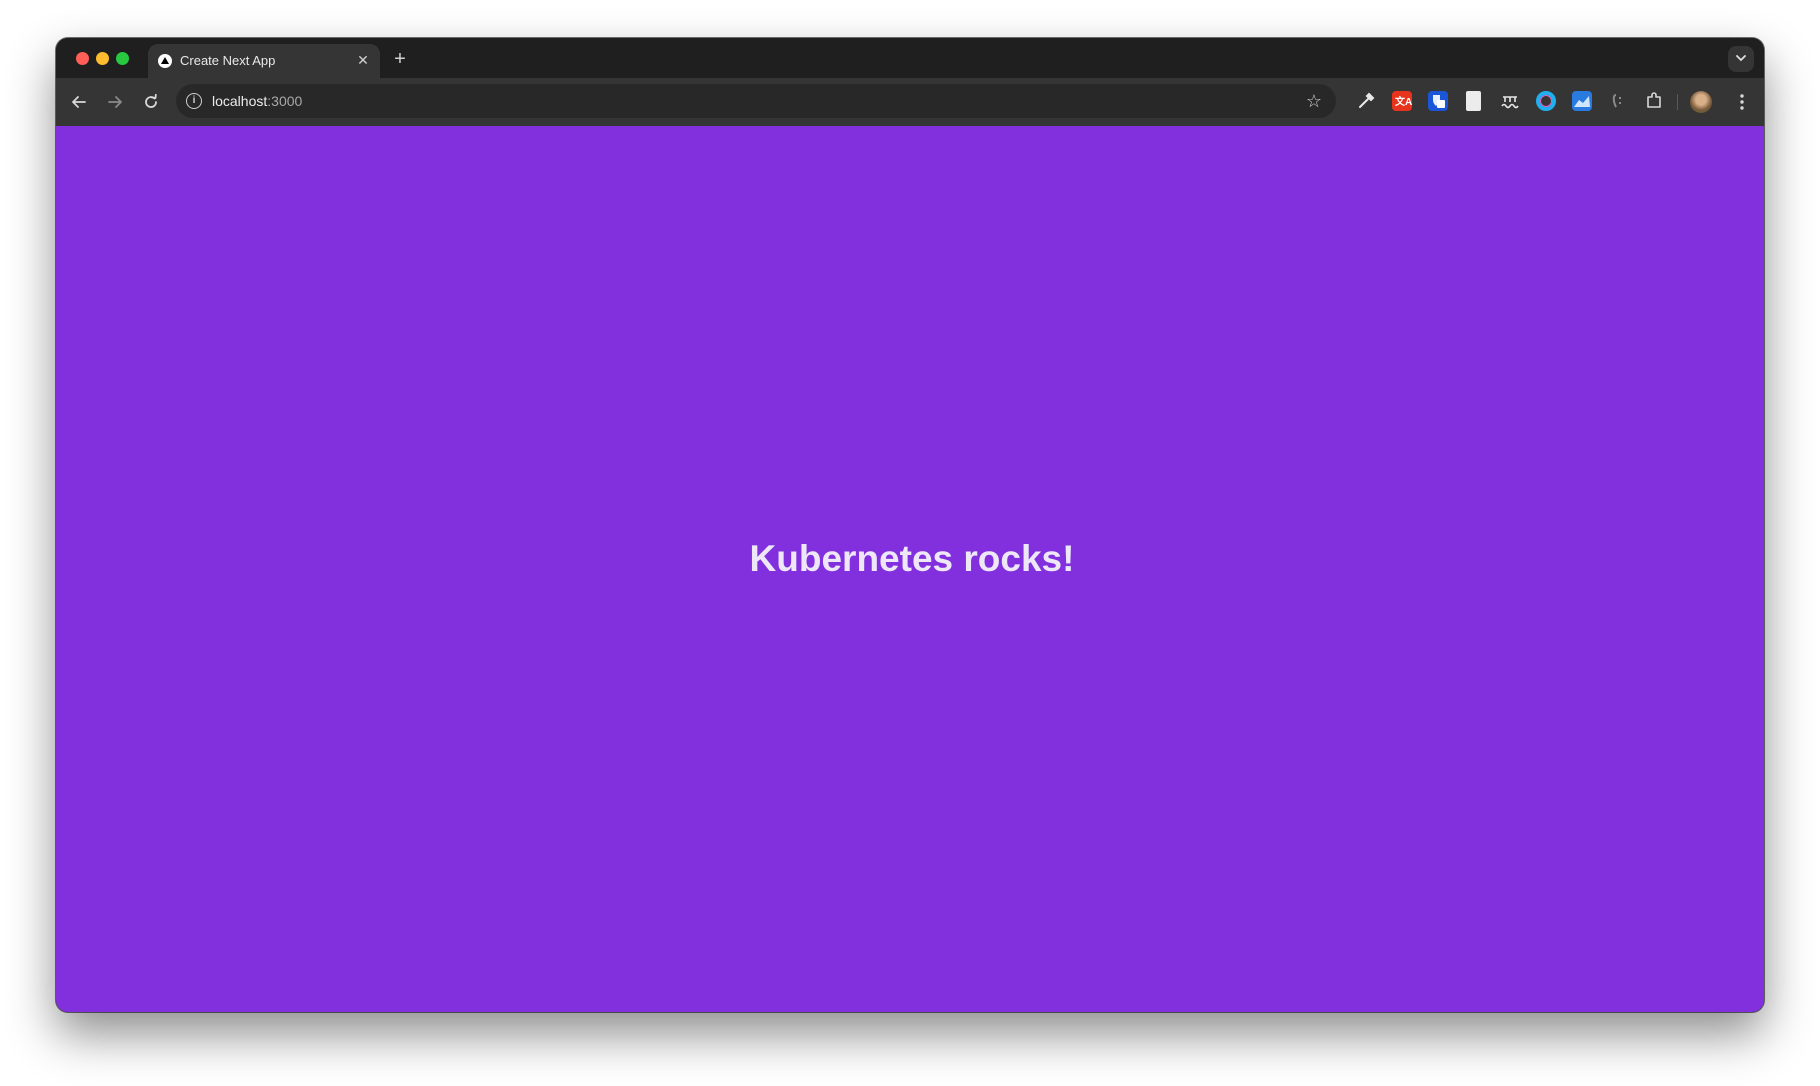 This screenshot has height=1086, width=1820. I want to click on new-tab-button: +, so click(400, 60).